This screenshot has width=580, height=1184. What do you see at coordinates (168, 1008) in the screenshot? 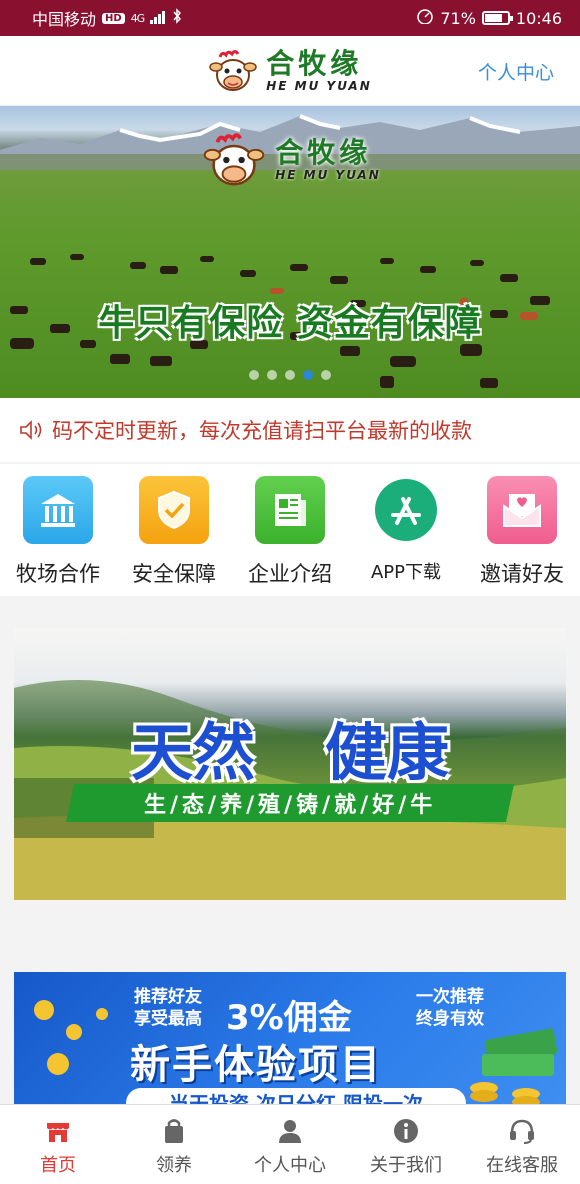
I see `promo-recommend-text: 推荐好友 享受最高` at bounding box center [168, 1008].